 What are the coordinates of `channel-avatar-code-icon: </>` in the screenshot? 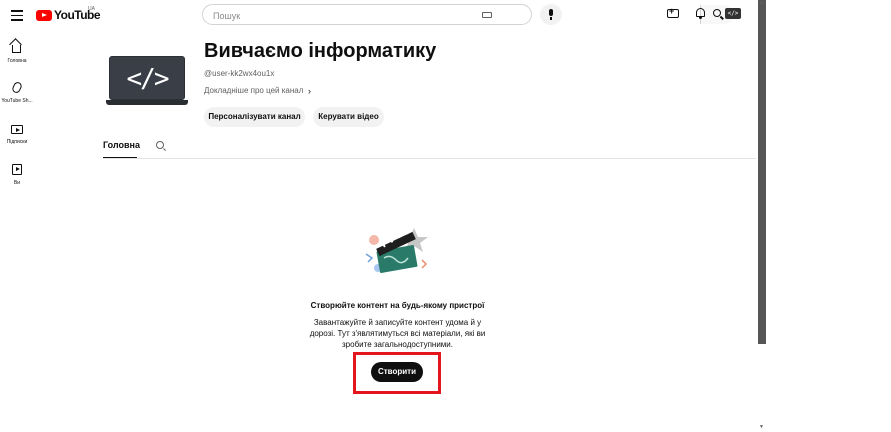 It's located at (147, 78).